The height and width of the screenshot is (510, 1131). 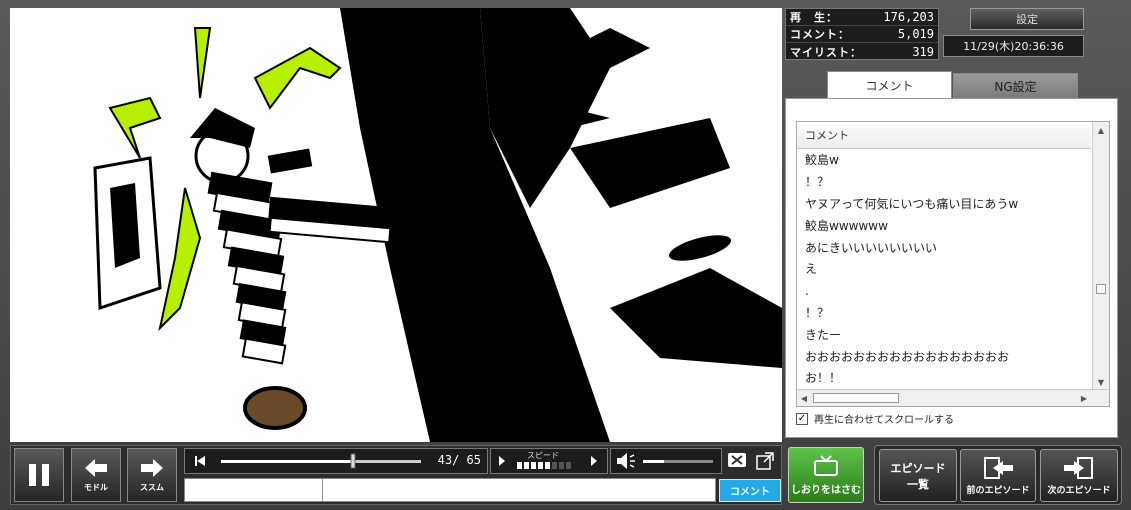 I want to click on episode-list-label-line1: エピソード, so click(x=918, y=468).